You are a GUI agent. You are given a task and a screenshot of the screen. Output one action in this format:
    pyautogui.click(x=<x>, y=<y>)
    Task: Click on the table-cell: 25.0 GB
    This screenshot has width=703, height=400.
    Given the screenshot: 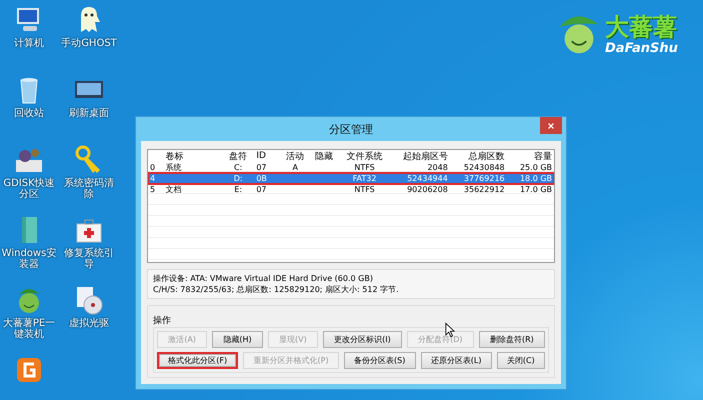 What is the action you would take?
    pyautogui.click(x=536, y=167)
    